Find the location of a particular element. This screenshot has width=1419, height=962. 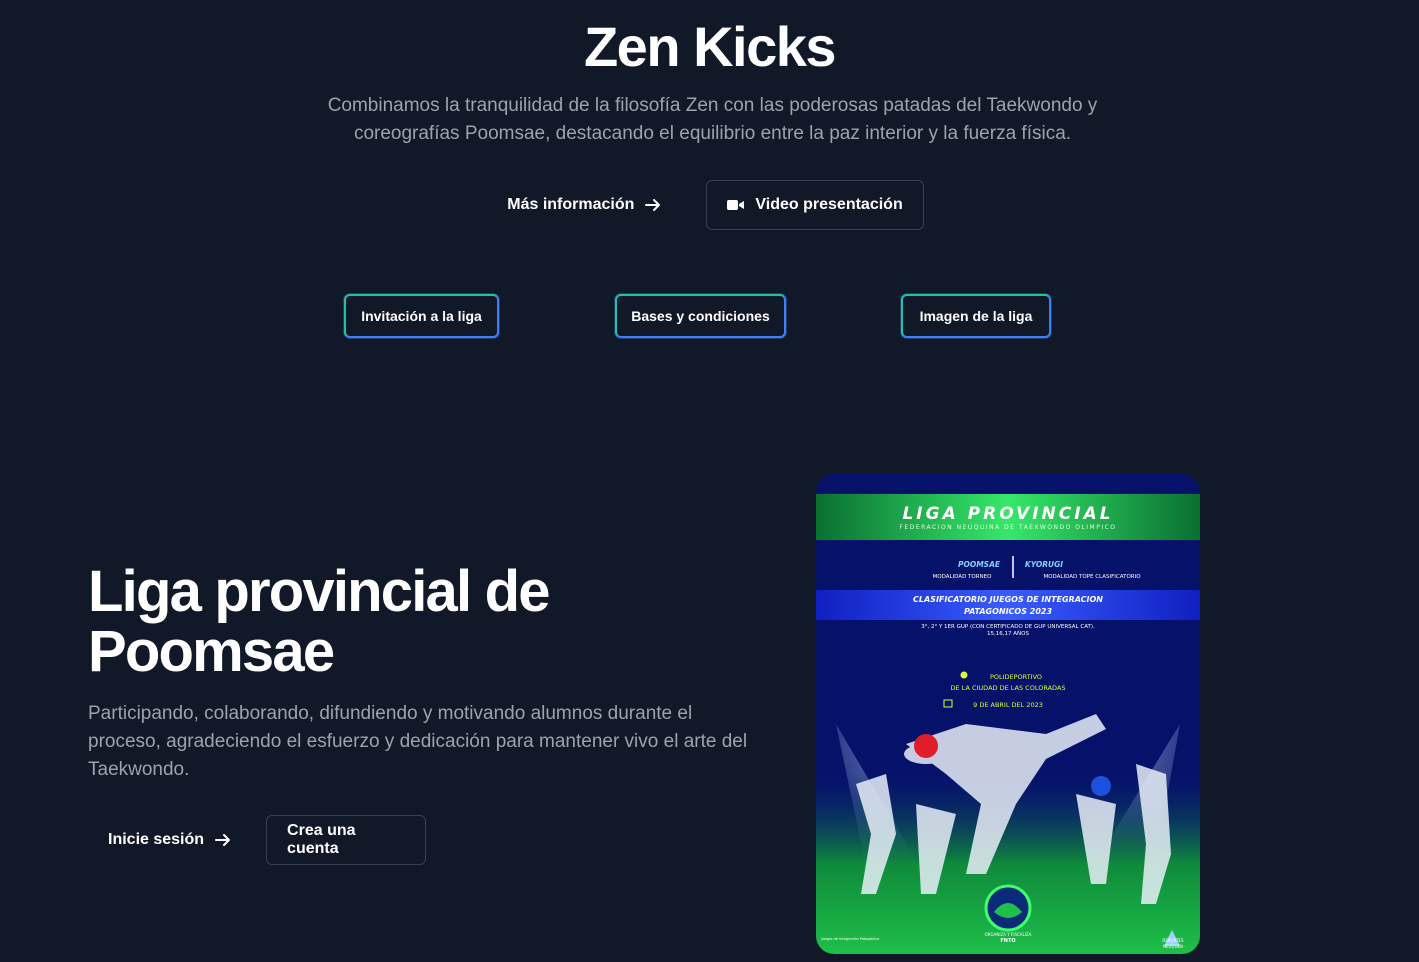

league-invitation-label: Invitación a la liga is located at coordinates (421, 316).